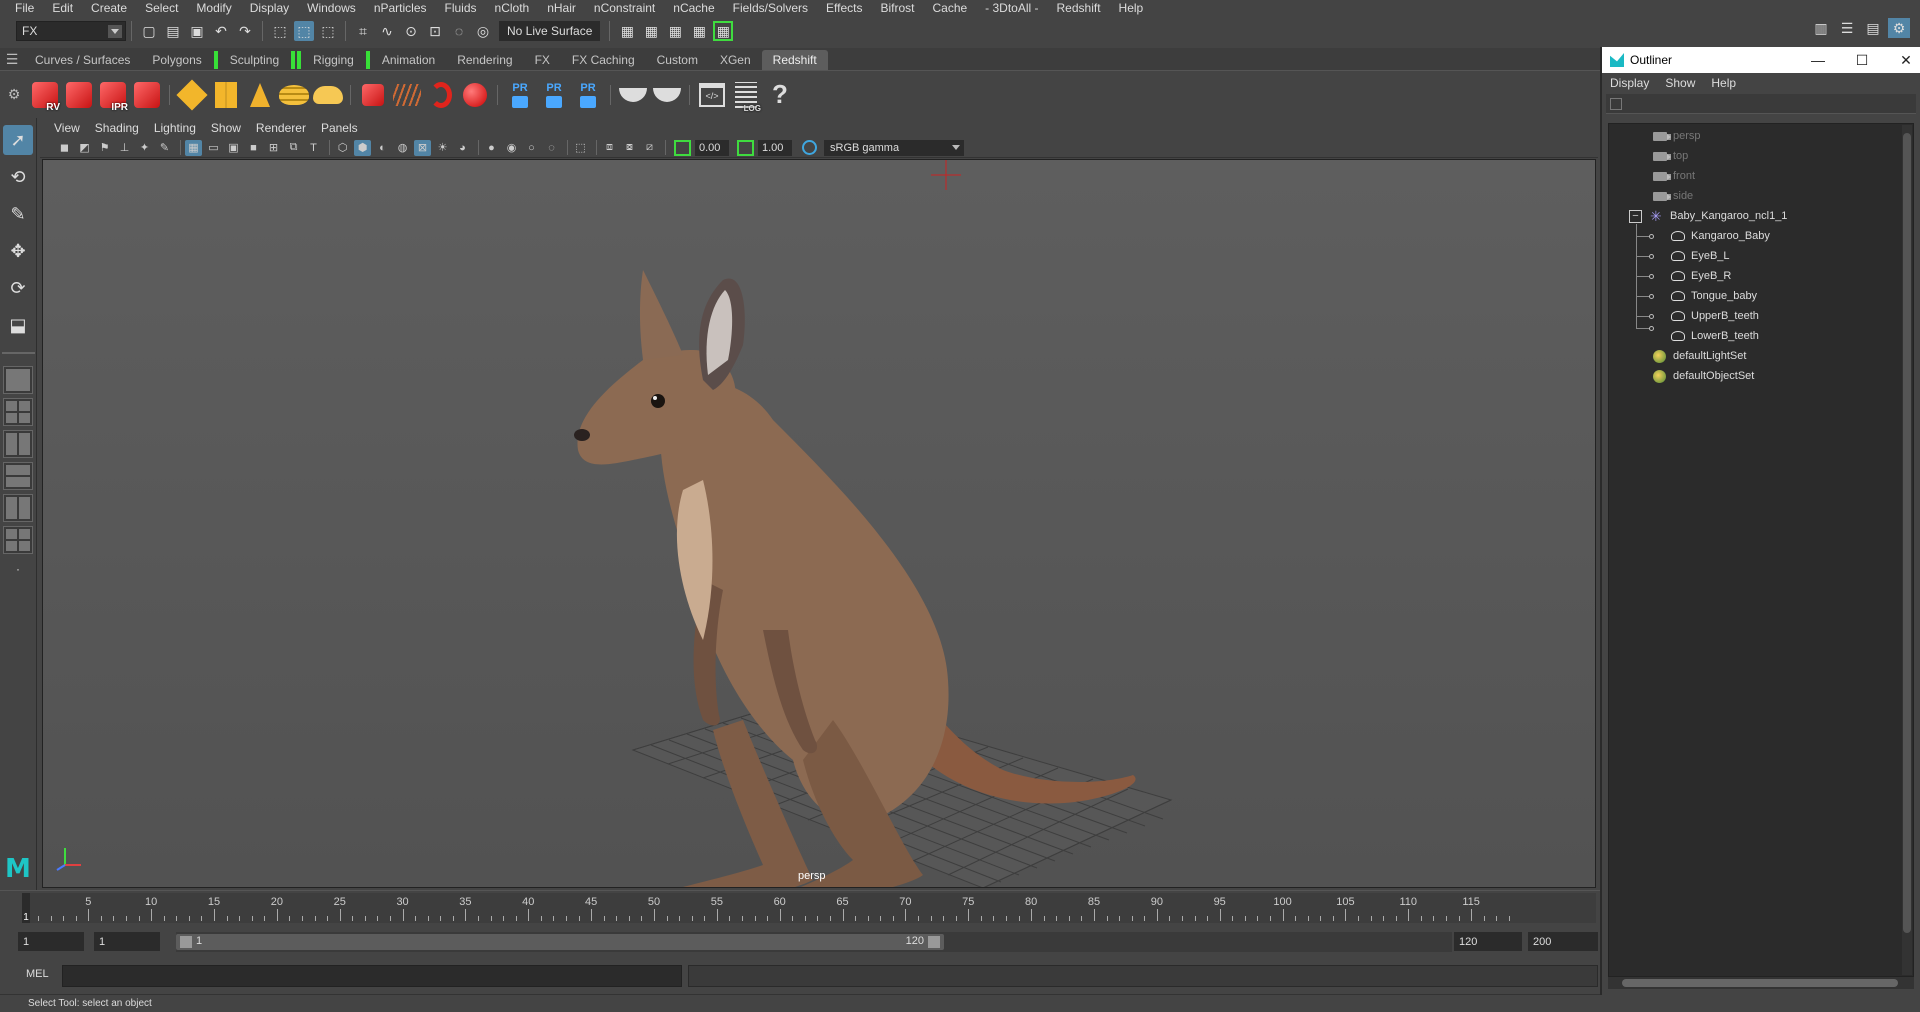 This screenshot has width=1920, height=1012. I want to click on pr-arrow-button: PR, so click(554, 95).